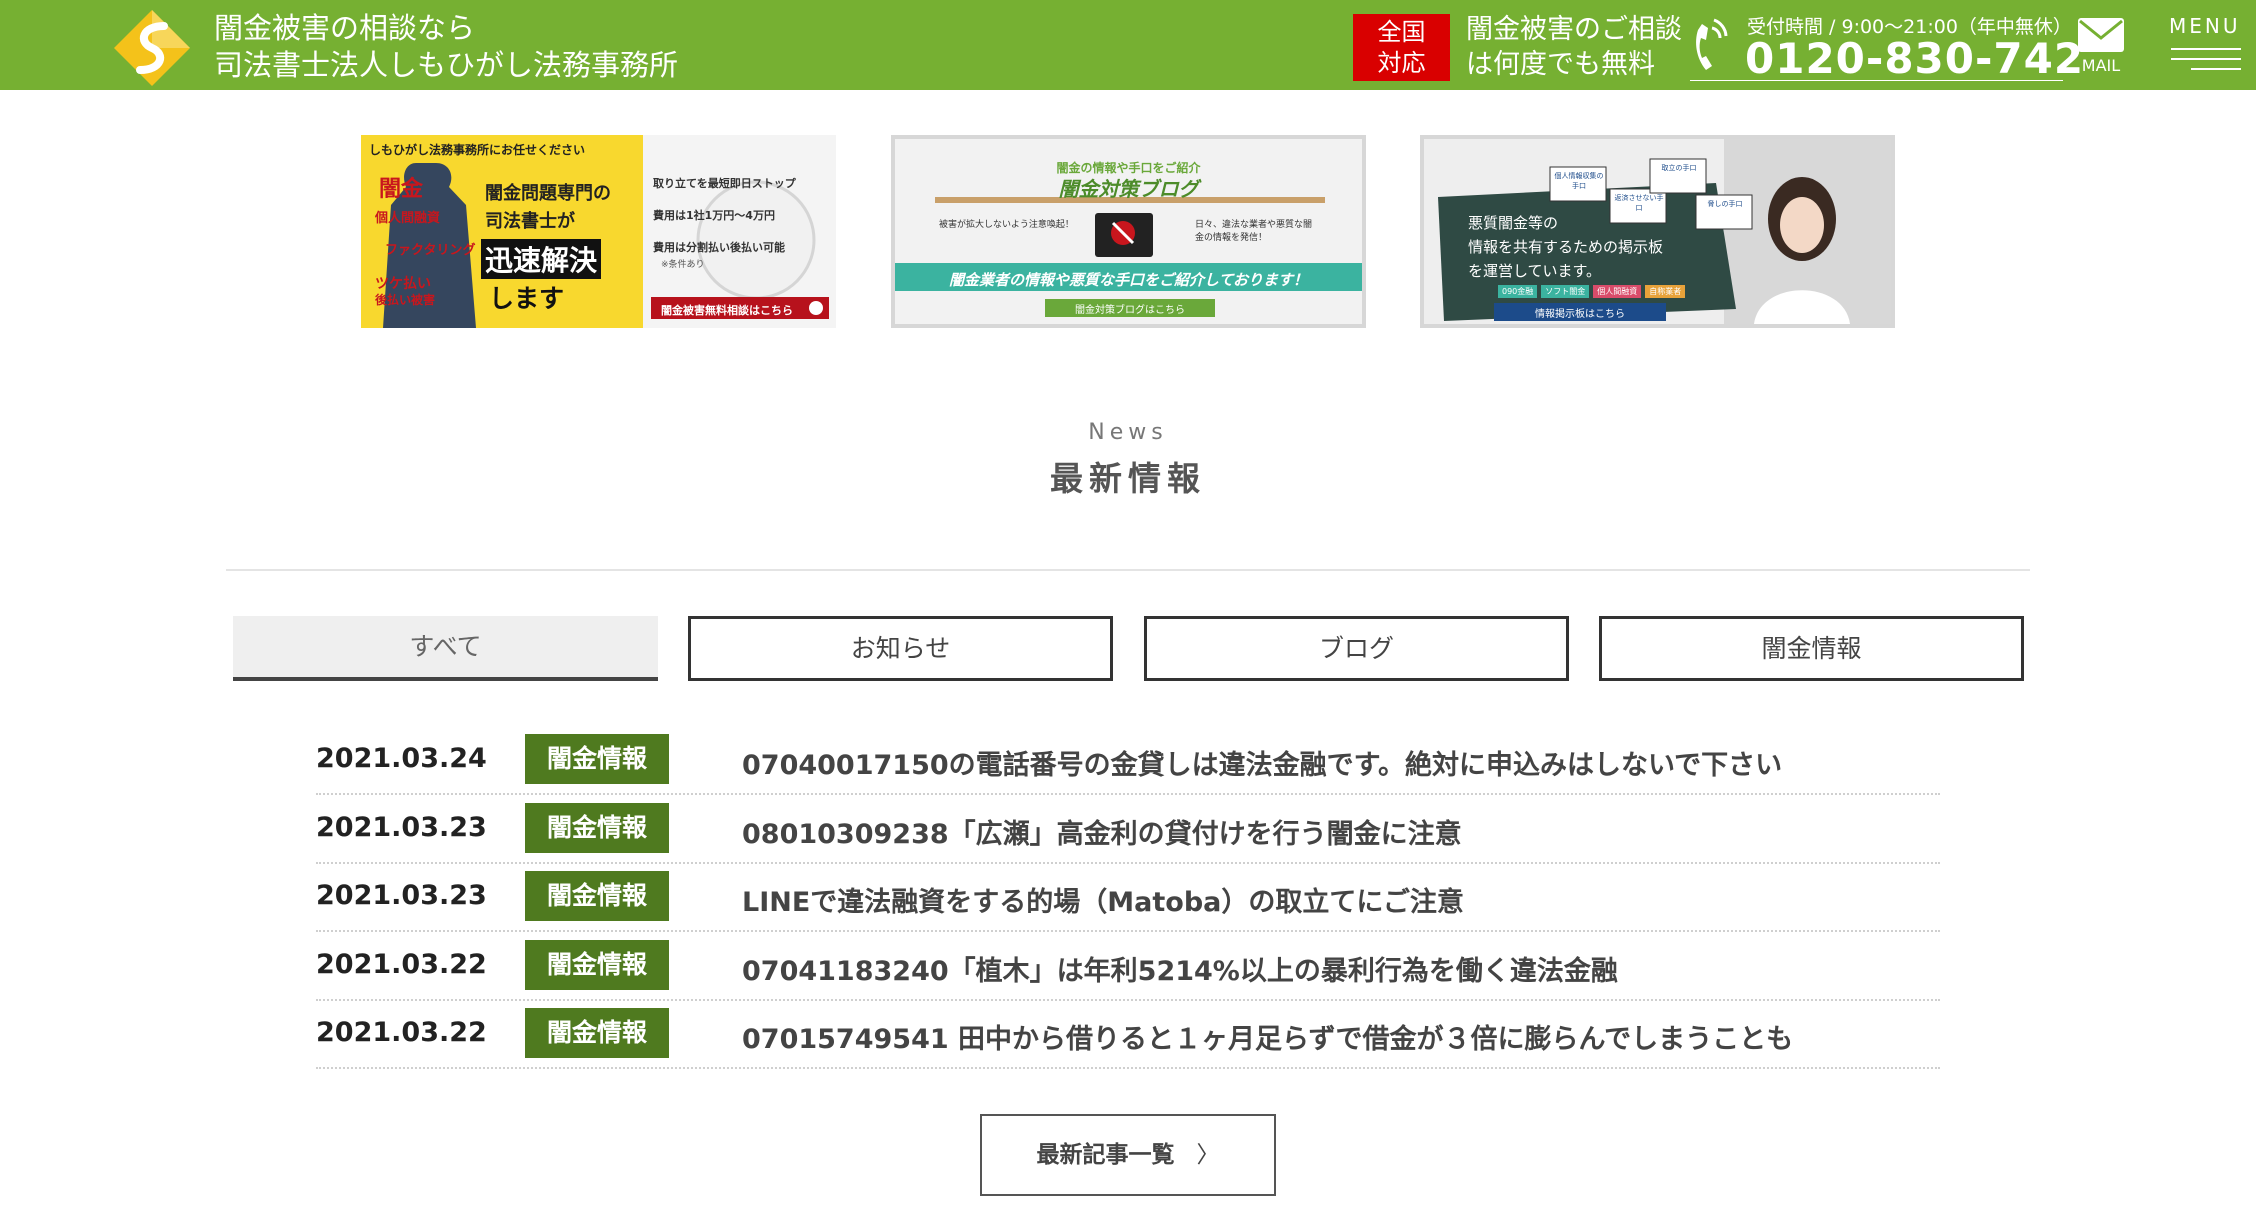  Describe the element at coordinates (1565, 291) in the screenshot. I see `banner3-tag: ソフト闇金` at that location.